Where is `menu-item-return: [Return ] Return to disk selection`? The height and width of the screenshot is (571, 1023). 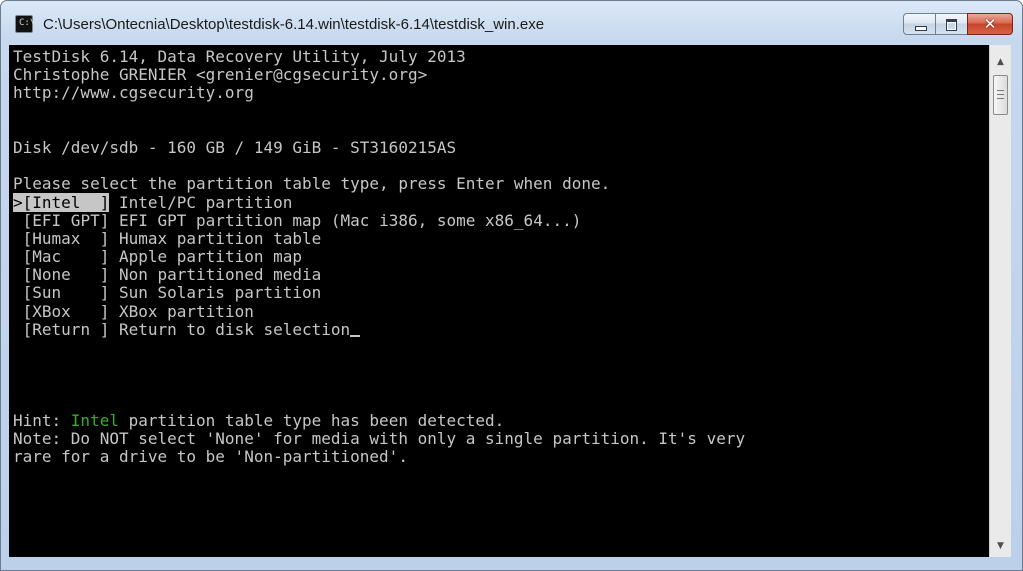
menu-item-return: [Return ] Return to disk selection is located at coordinates (501, 329).